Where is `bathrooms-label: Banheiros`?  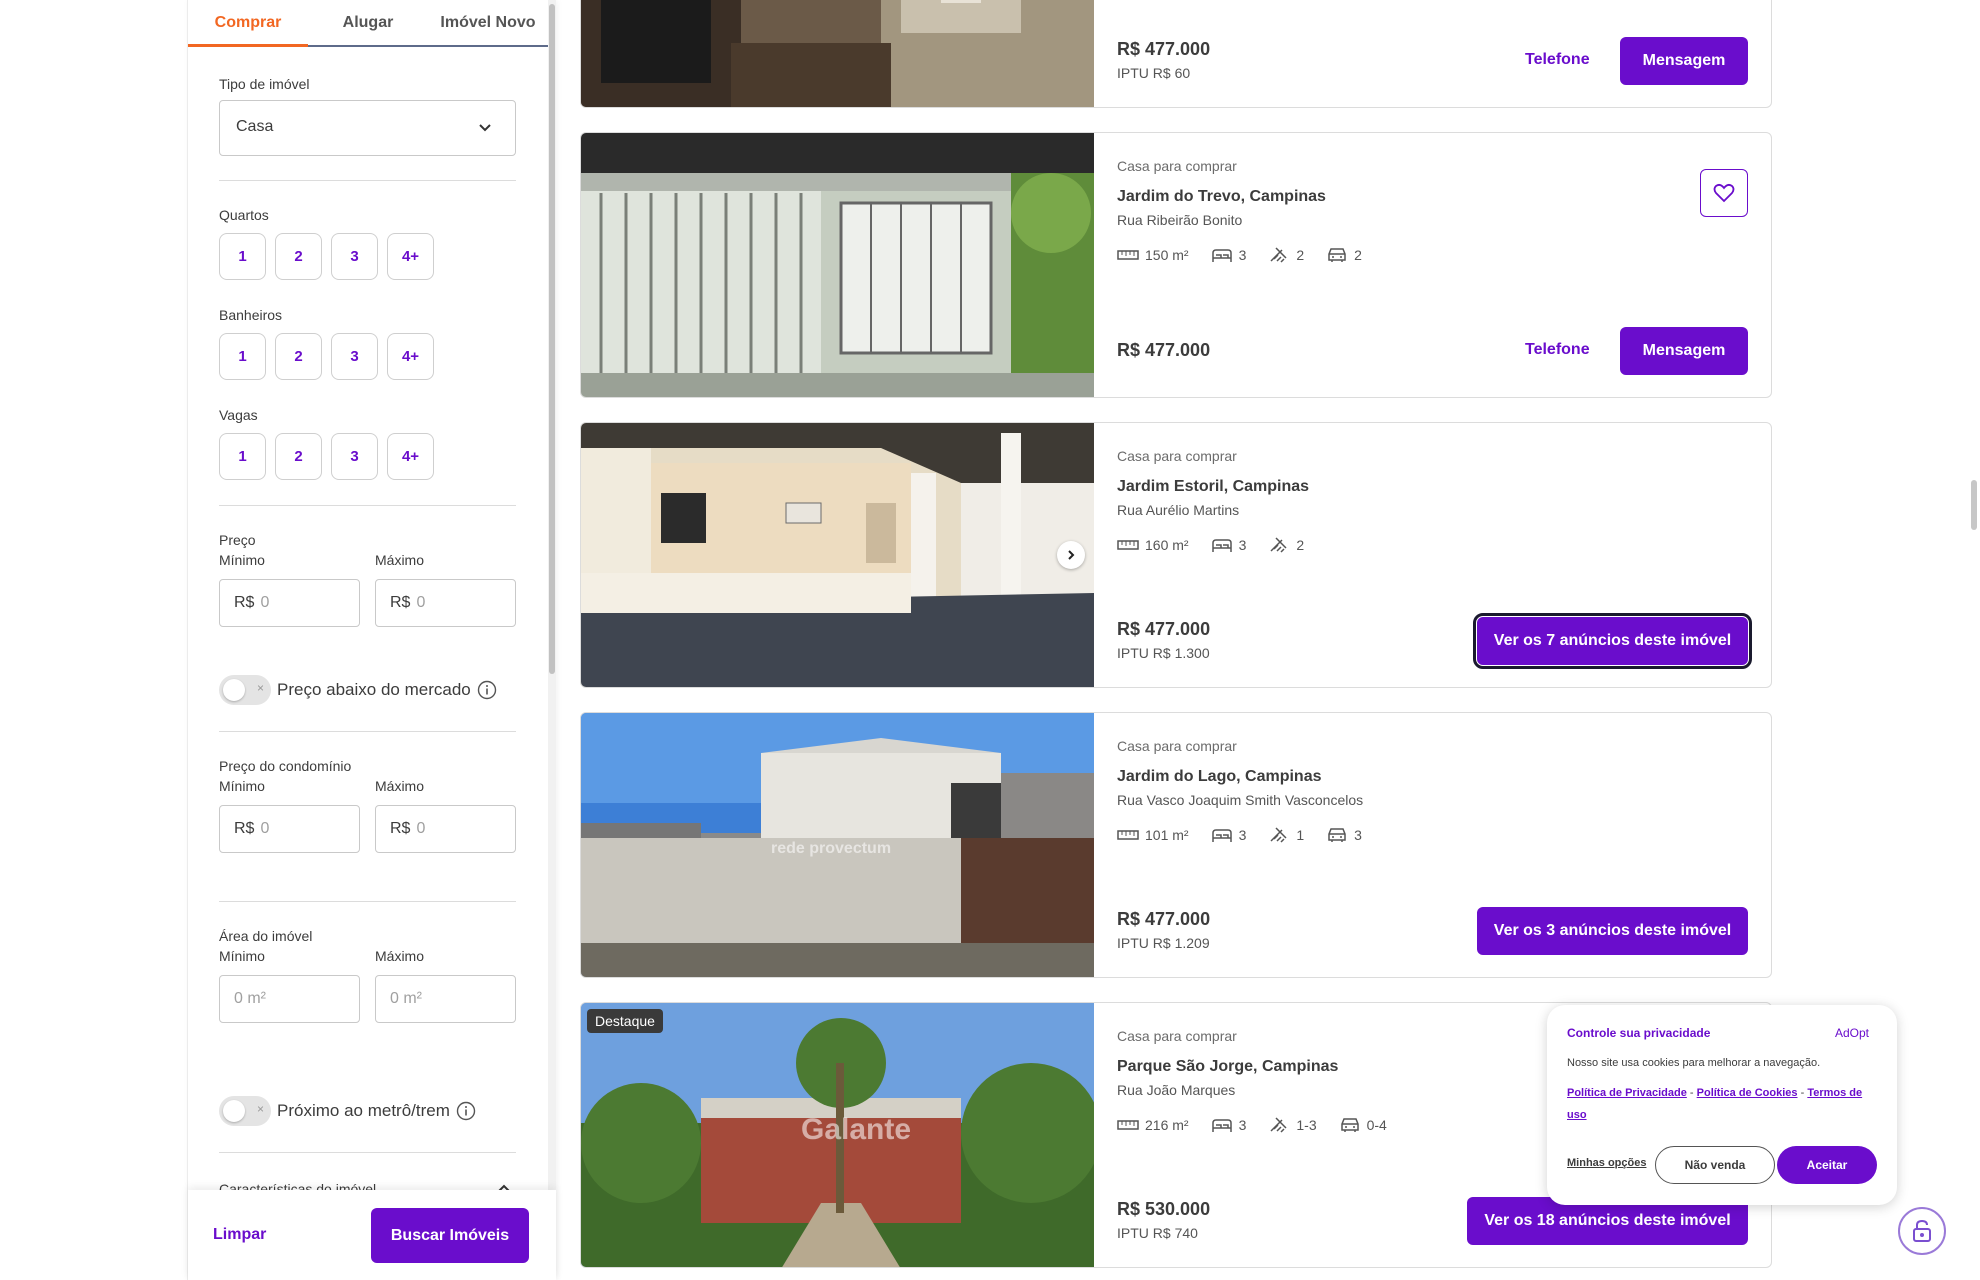
bathrooms-label: Banheiros is located at coordinates (251, 315).